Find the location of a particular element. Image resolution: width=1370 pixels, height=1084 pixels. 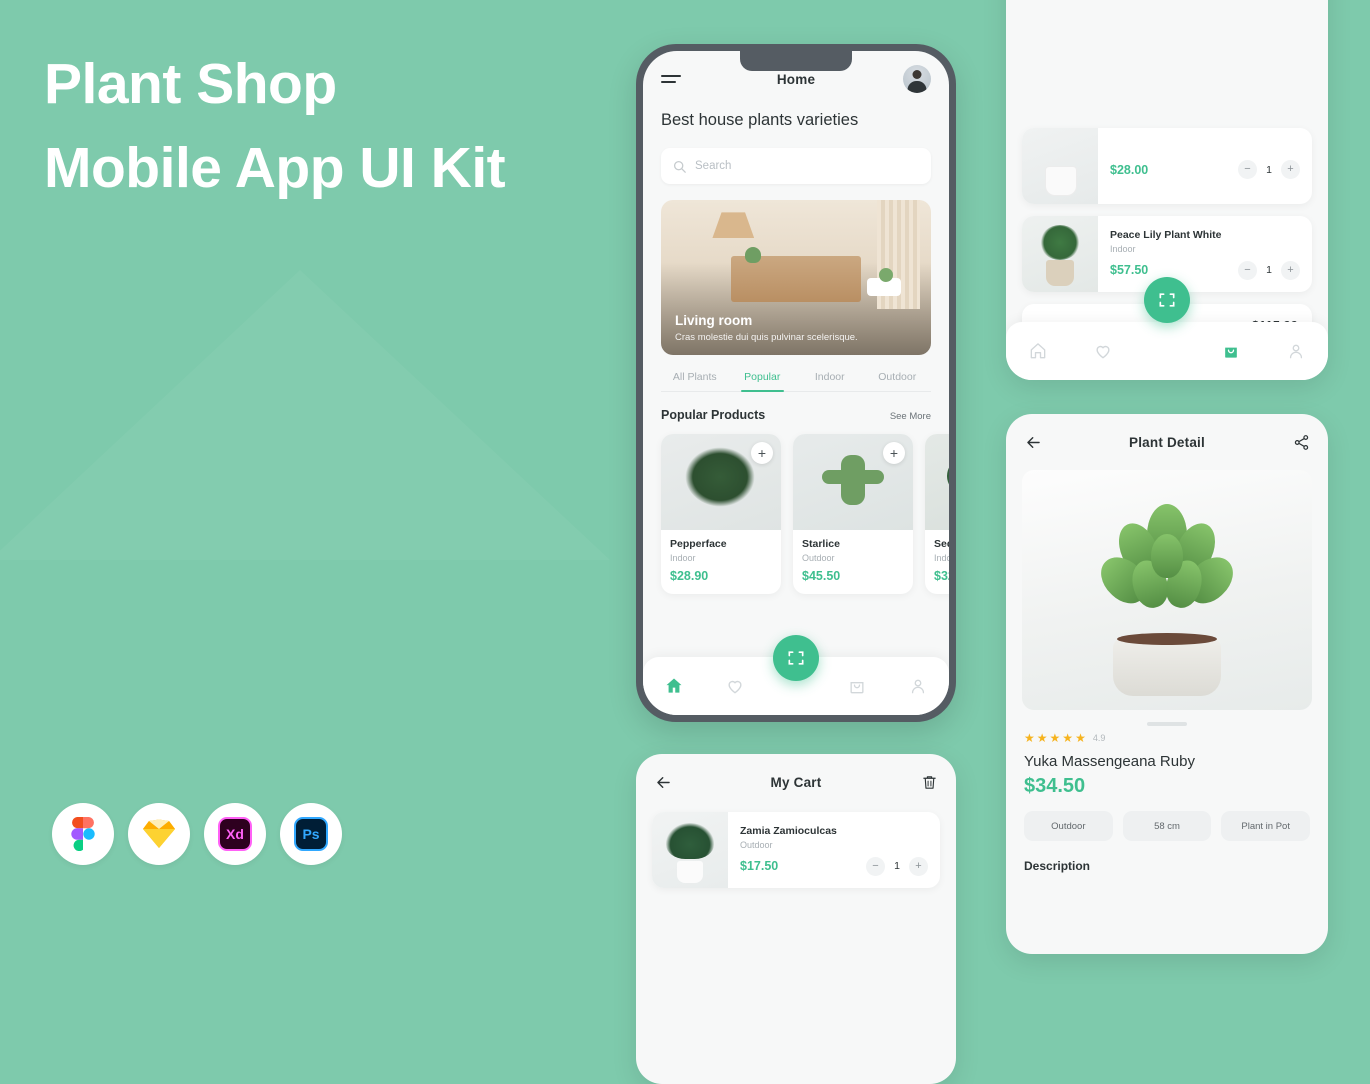

product-name: Starlice is located at coordinates (821, 544).